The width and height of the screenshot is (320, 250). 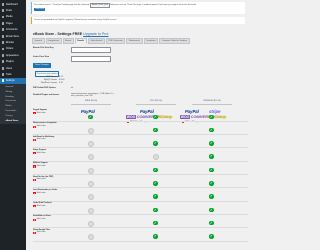 What do you see at coordinates (3, 55) in the screenshot?
I see `brush-icon` at bounding box center [3, 55].